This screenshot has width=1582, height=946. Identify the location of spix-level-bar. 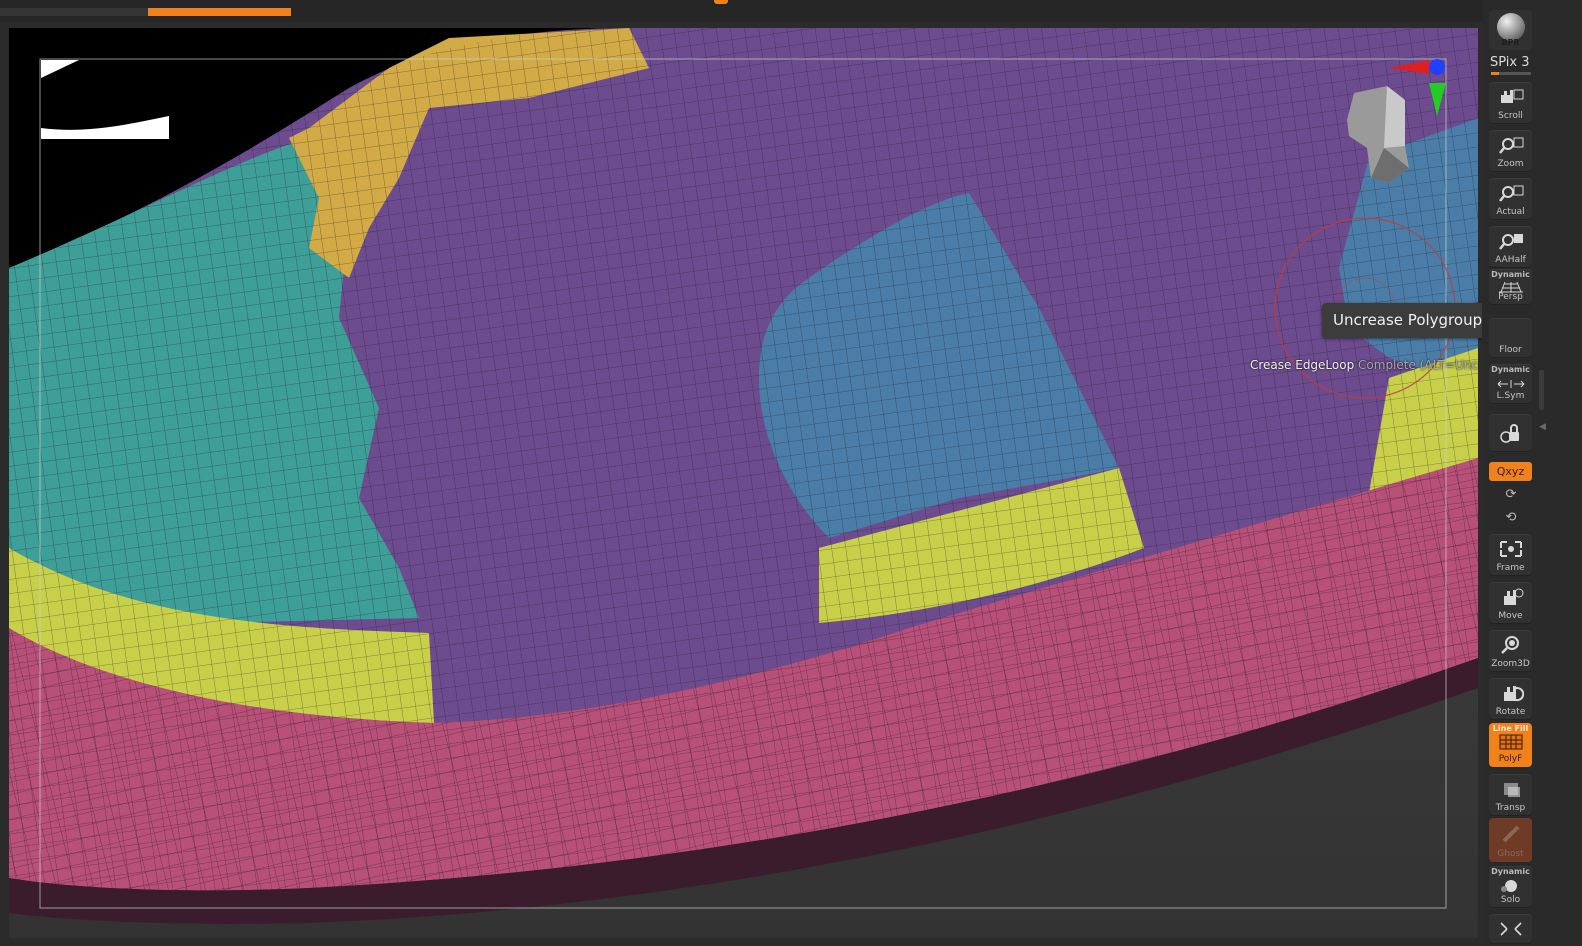
(1511, 73).